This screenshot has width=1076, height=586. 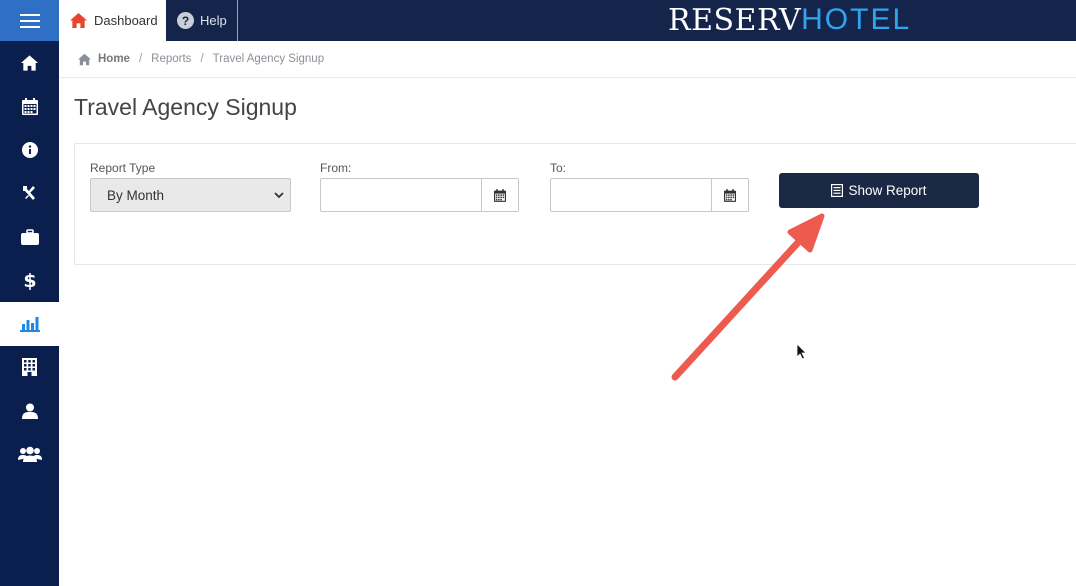 What do you see at coordinates (185, 107) in the screenshot?
I see `page-title: Travel Agency Signup` at bounding box center [185, 107].